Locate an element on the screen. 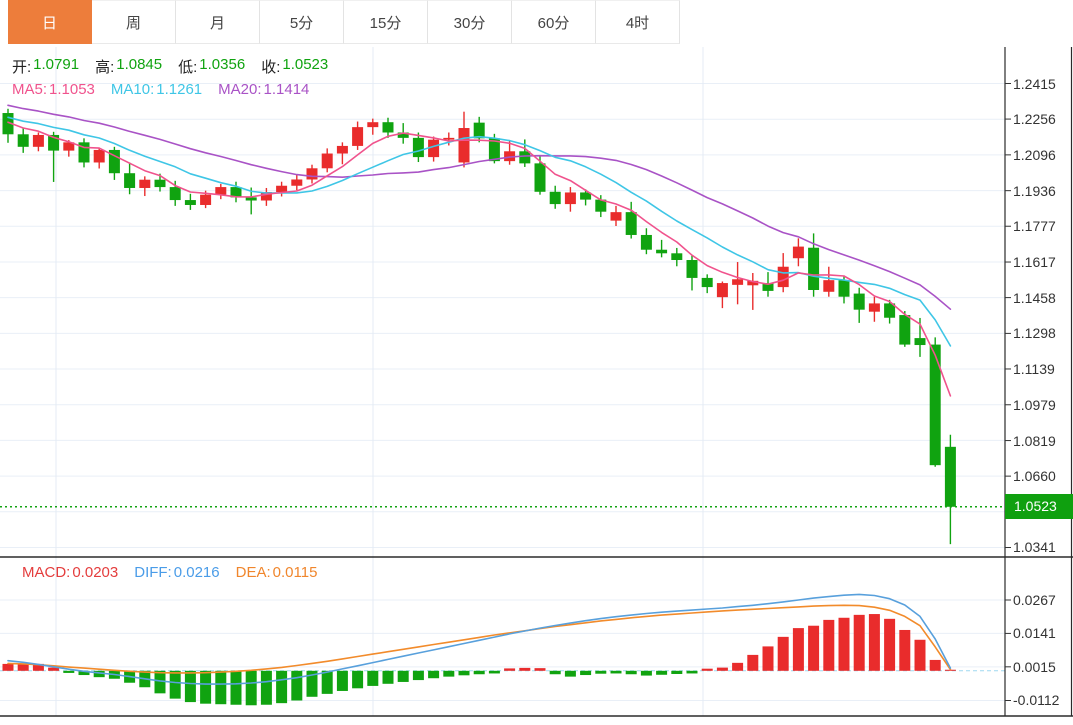 The image size is (1073, 725). tab-5min: 5分 is located at coordinates (302, 22).